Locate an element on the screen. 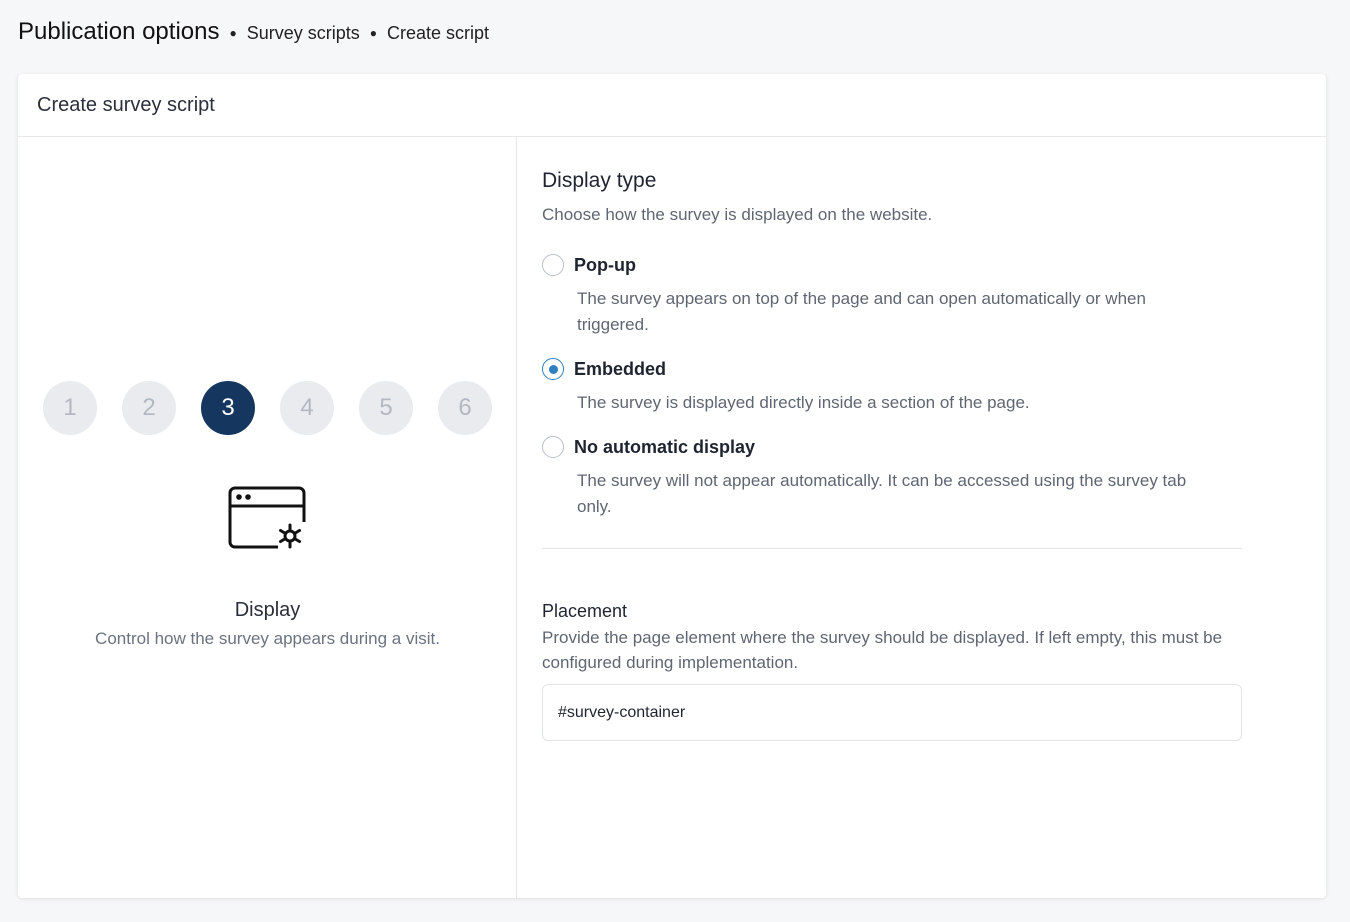 The height and width of the screenshot is (922, 1350). browser-settings-icon is located at coordinates (267, 519).